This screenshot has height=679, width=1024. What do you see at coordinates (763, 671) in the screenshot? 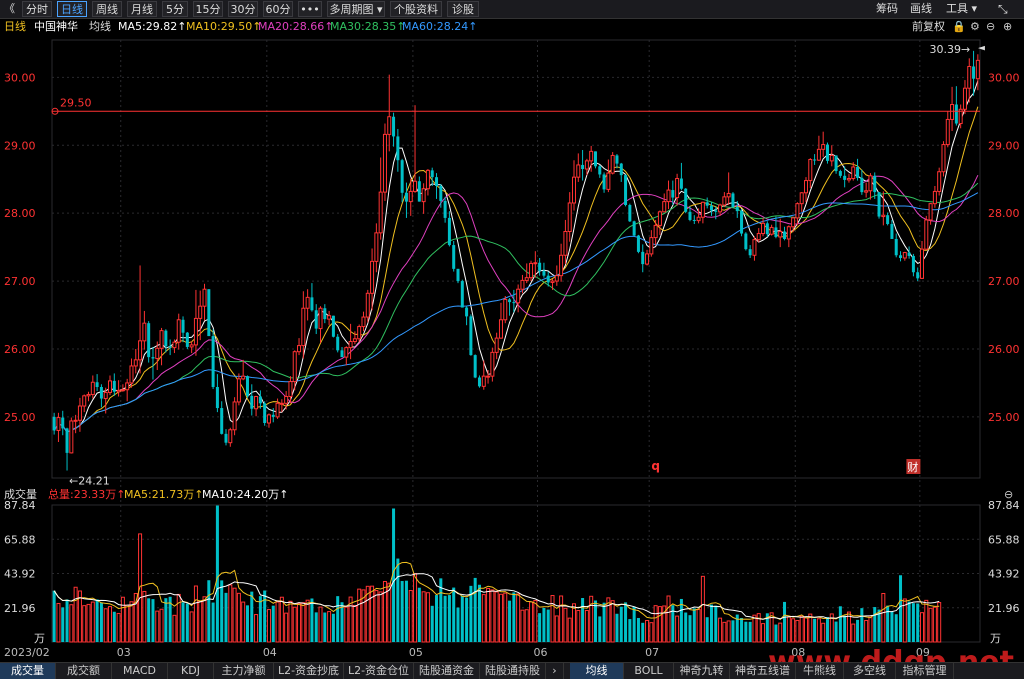
I see `overlay-tab-3: 神奇五线谱` at bounding box center [763, 671].